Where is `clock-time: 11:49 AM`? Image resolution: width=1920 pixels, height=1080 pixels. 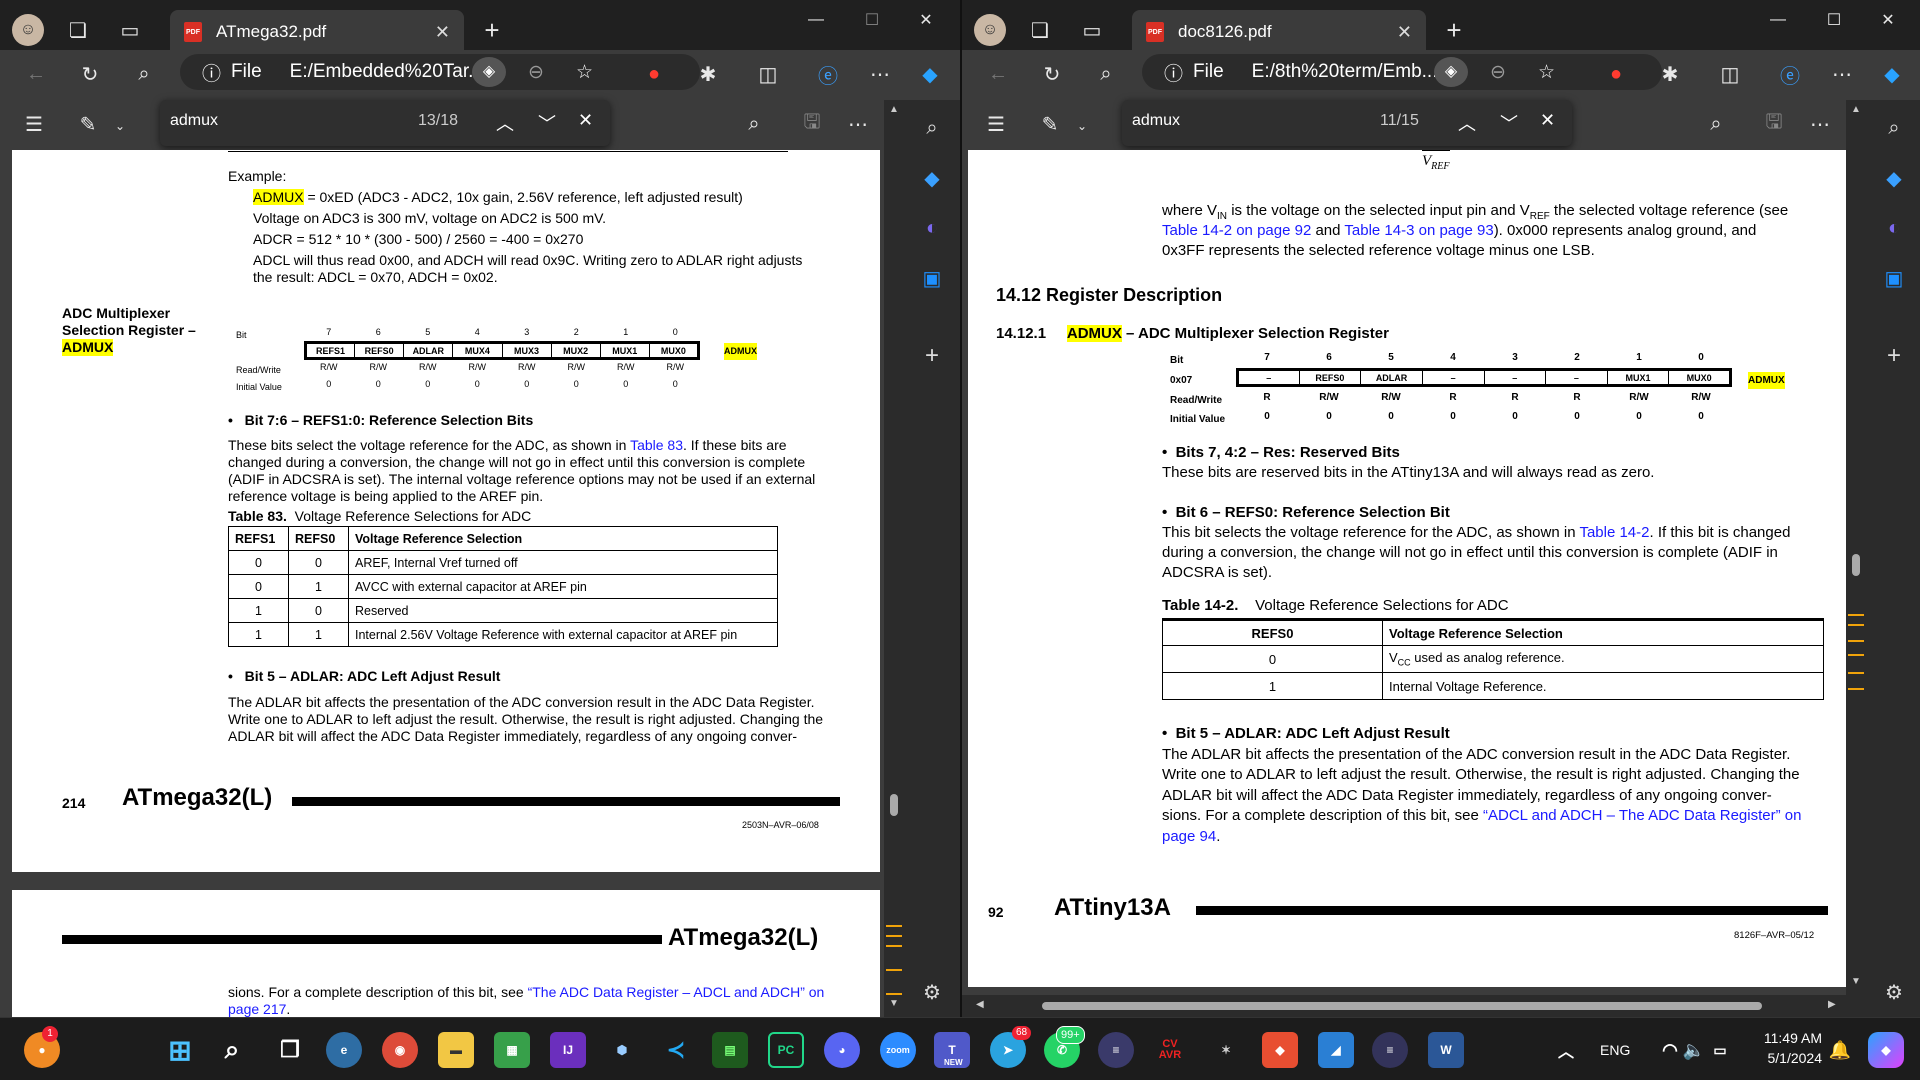
clock-time: 11:49 AM is located at coordinates (1787, 1038).